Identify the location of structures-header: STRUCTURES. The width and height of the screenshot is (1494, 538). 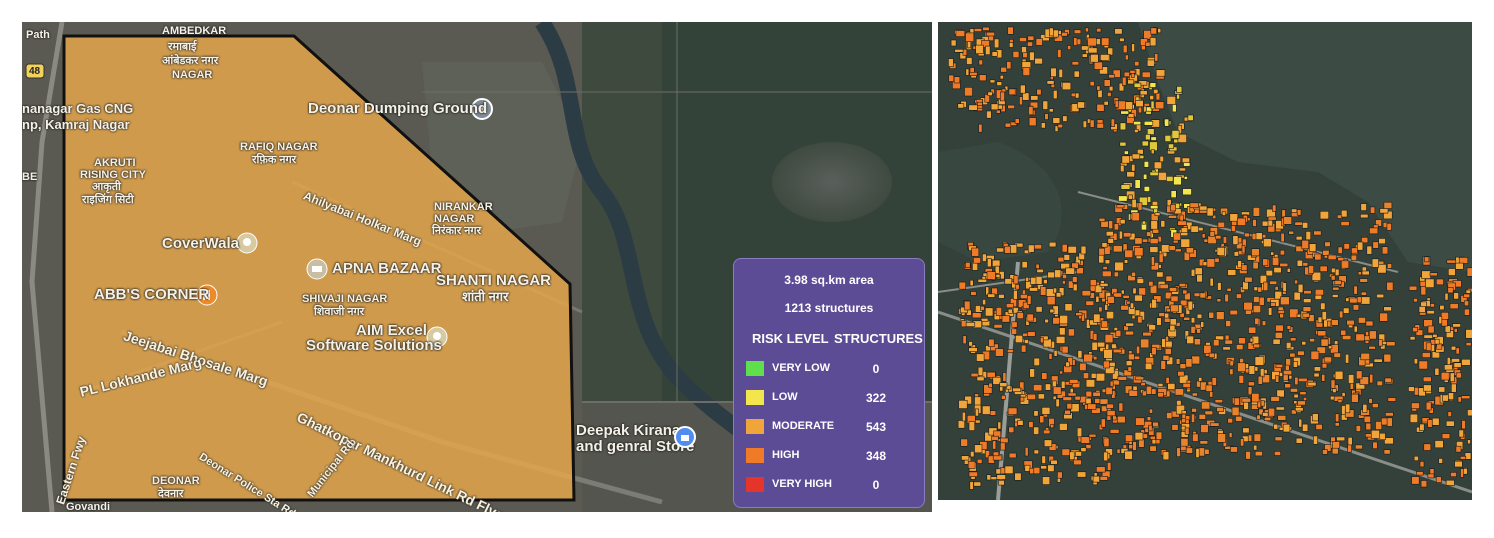
(878, 338).